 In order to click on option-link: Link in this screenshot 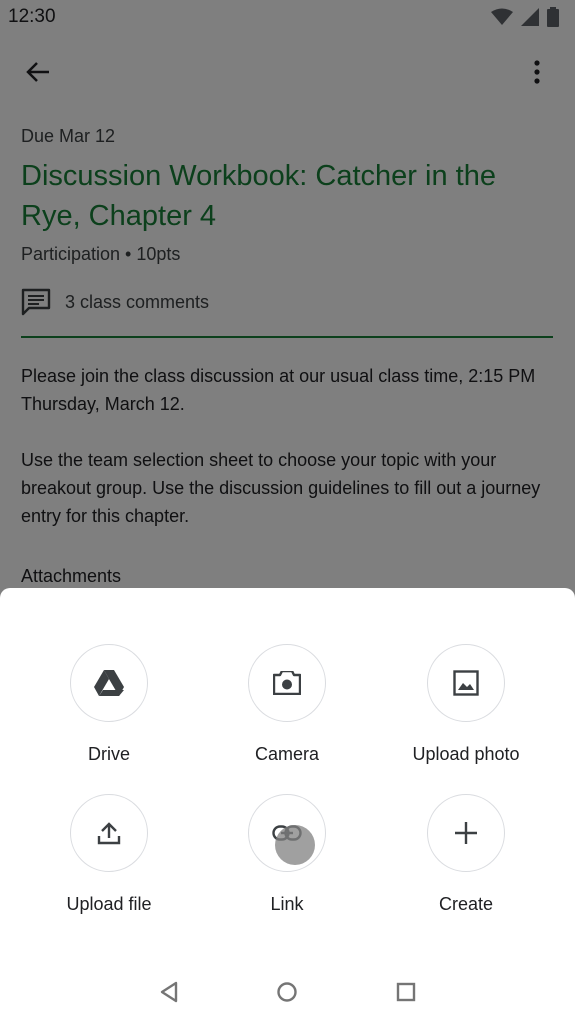, I will do `click(287, 854)`.